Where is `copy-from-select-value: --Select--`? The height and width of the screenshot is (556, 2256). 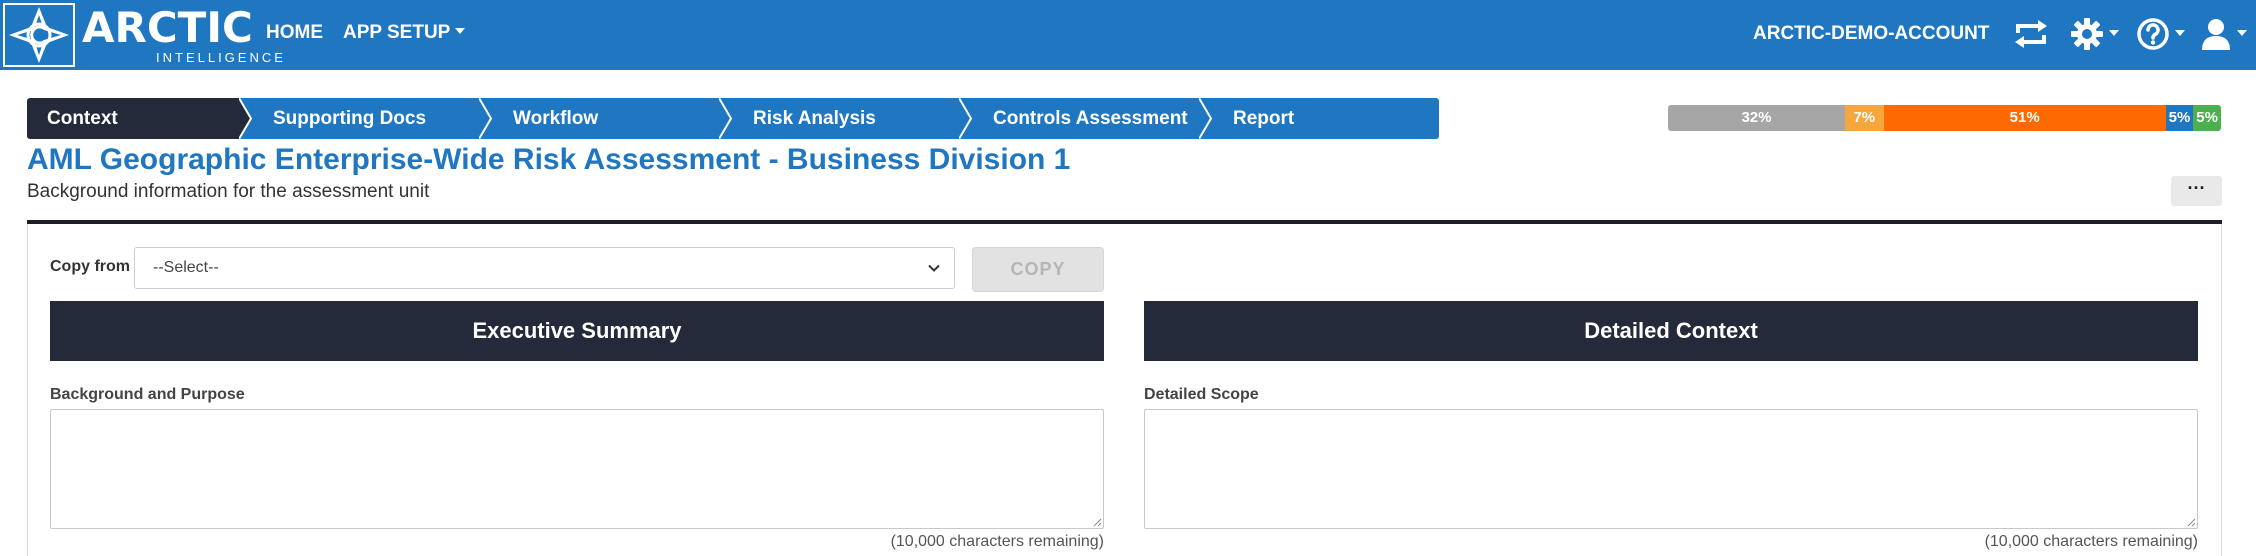
copy-from-select-value: --Select-- is located at coordinates (186, 267).